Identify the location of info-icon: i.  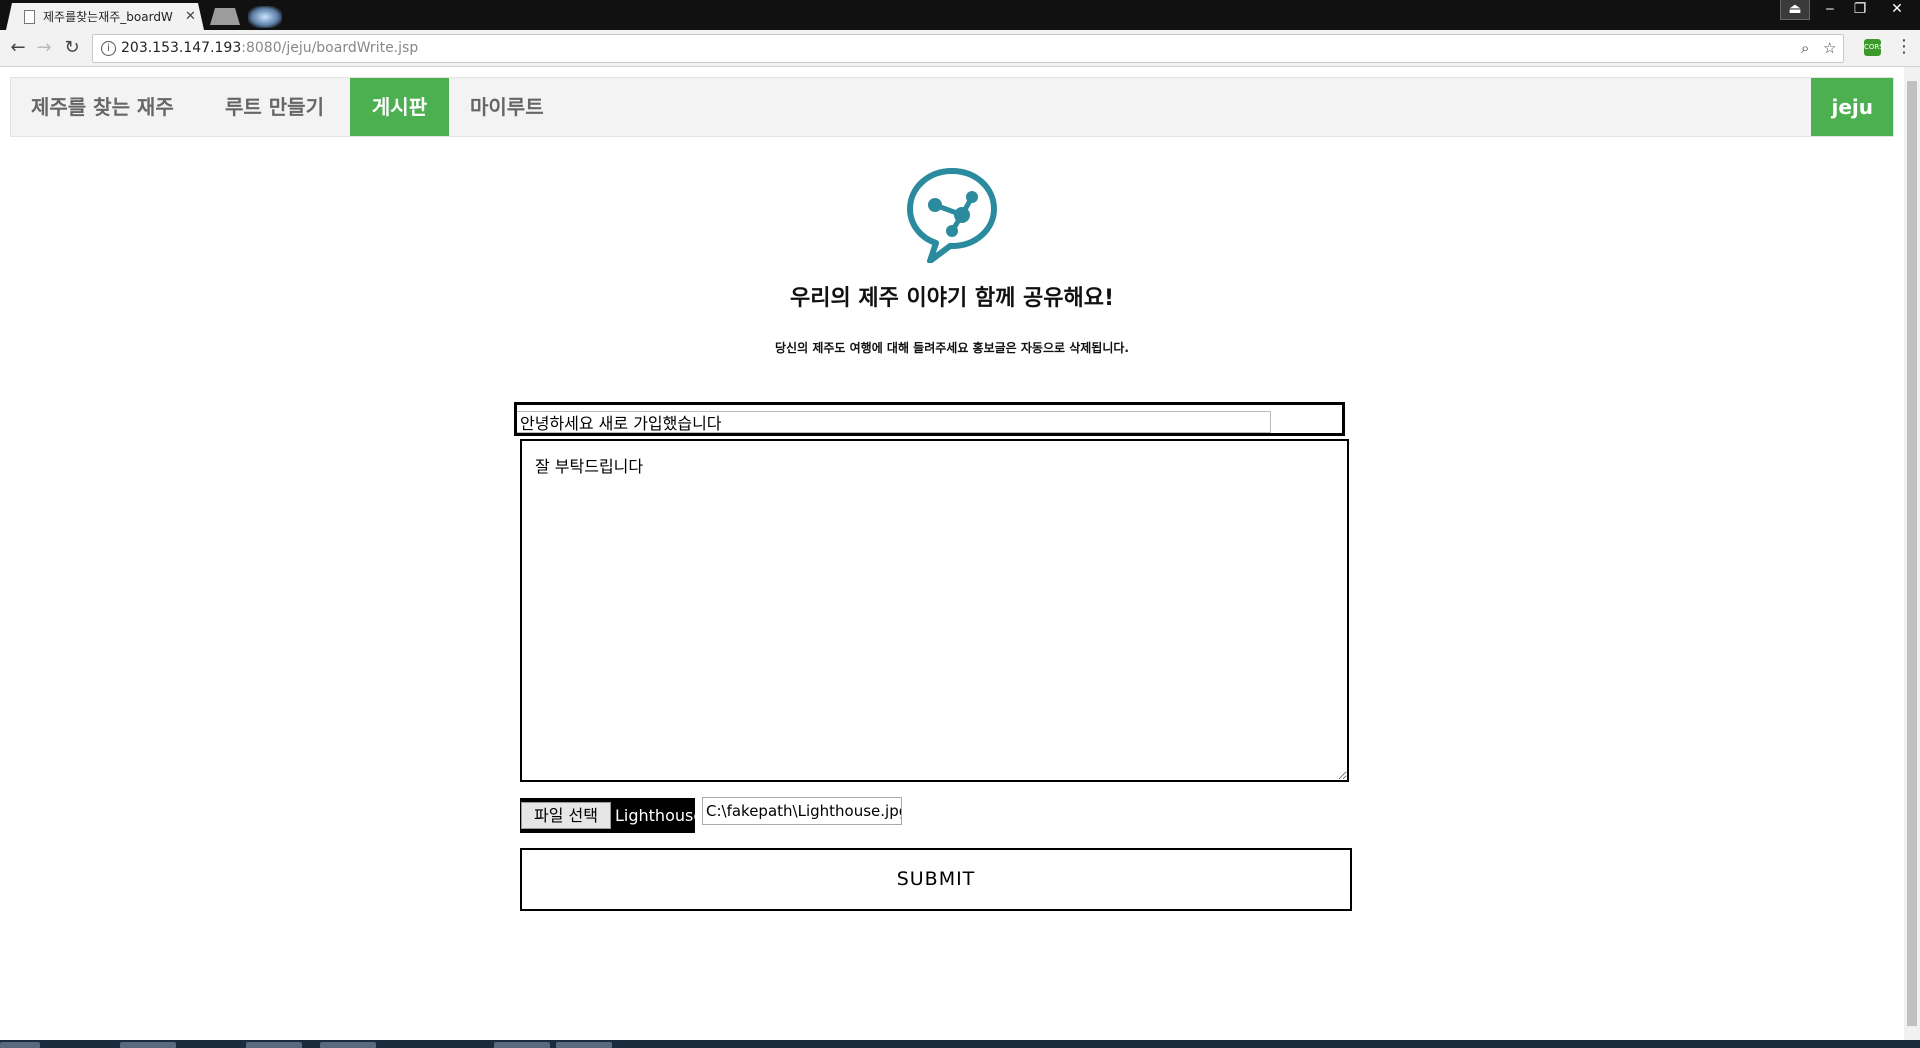
(108, 48).